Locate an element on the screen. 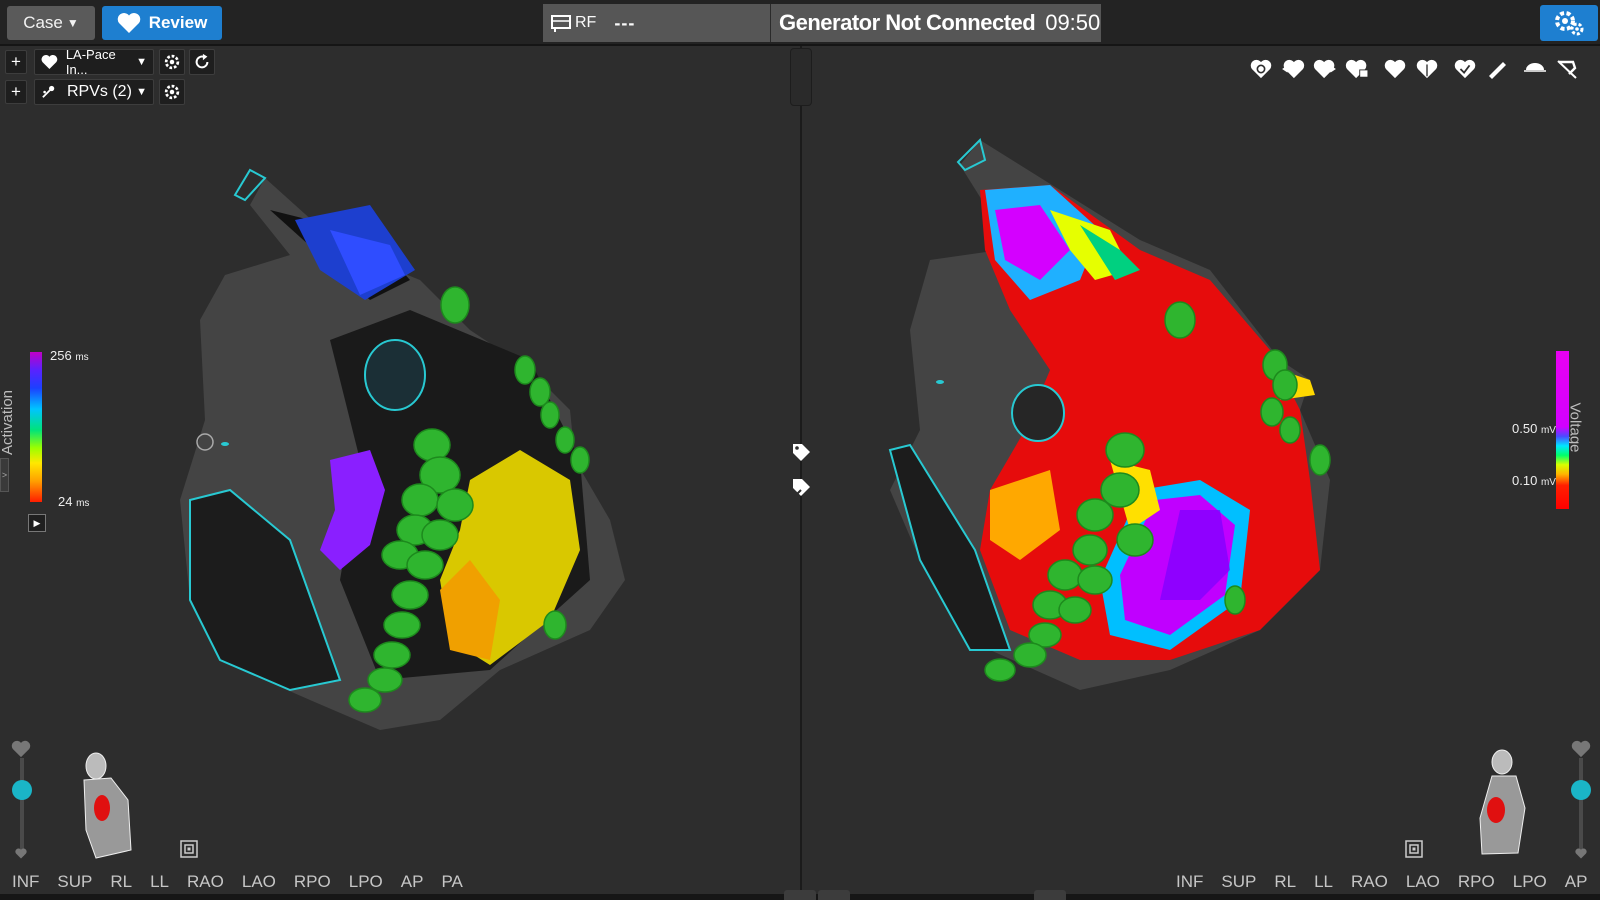 The image size is (1600, 900). voltage-high-value: 0.50 is located at coordinates (1525, 428).